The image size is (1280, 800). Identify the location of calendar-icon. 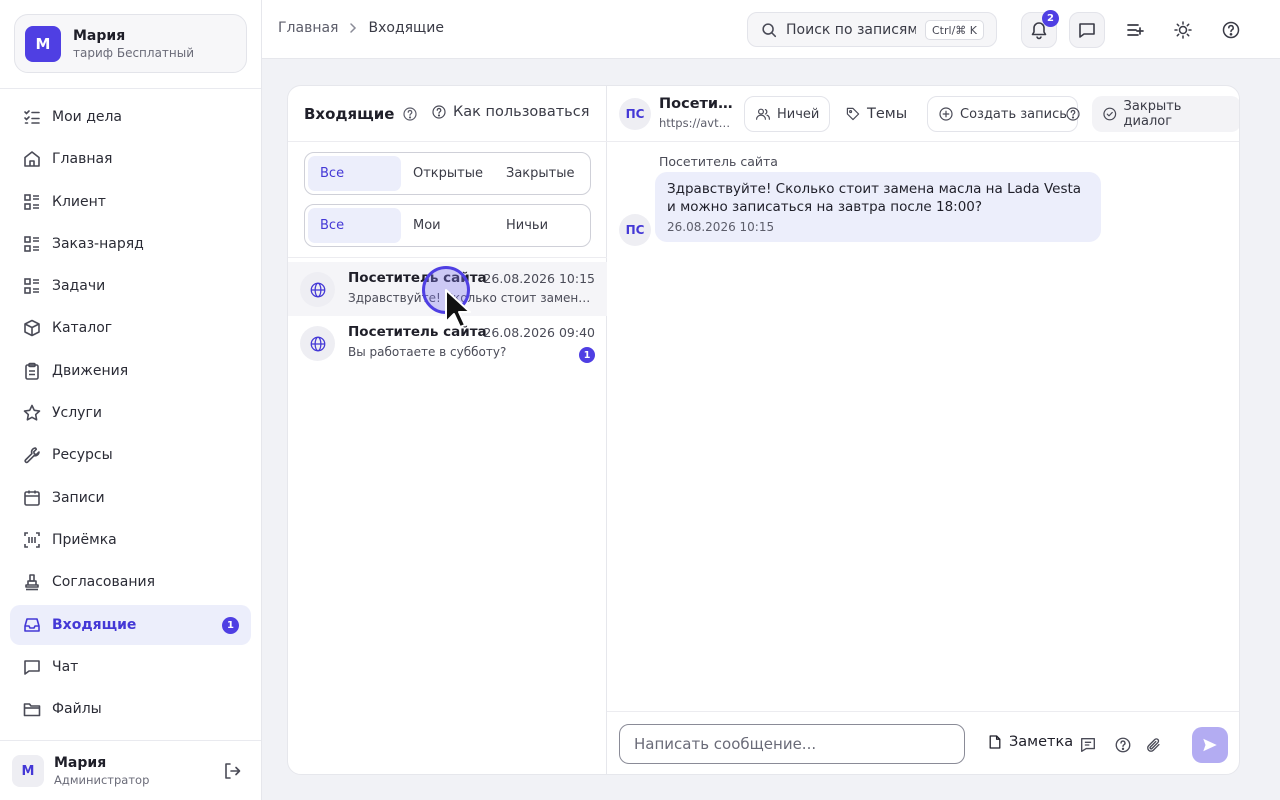
(32, 498).